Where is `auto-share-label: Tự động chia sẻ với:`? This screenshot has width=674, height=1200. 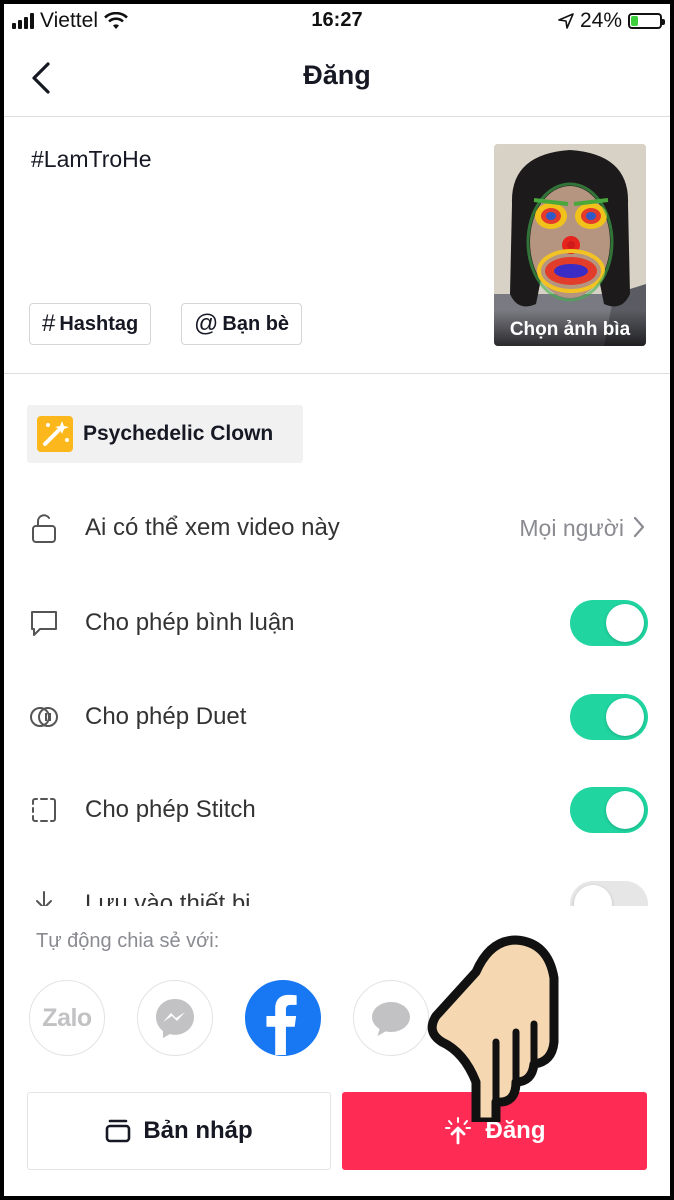 auto-share-label: Tự động chia sẻ với: is located at coordinates (128, 941).